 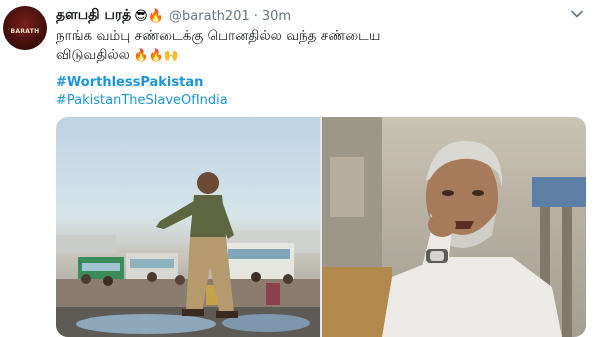 What do you see at coordinates (156, 55) in the screenshot?
I see `tweet-text-emojis: 🔥🔥🙌` at bounding box center [156, 55].